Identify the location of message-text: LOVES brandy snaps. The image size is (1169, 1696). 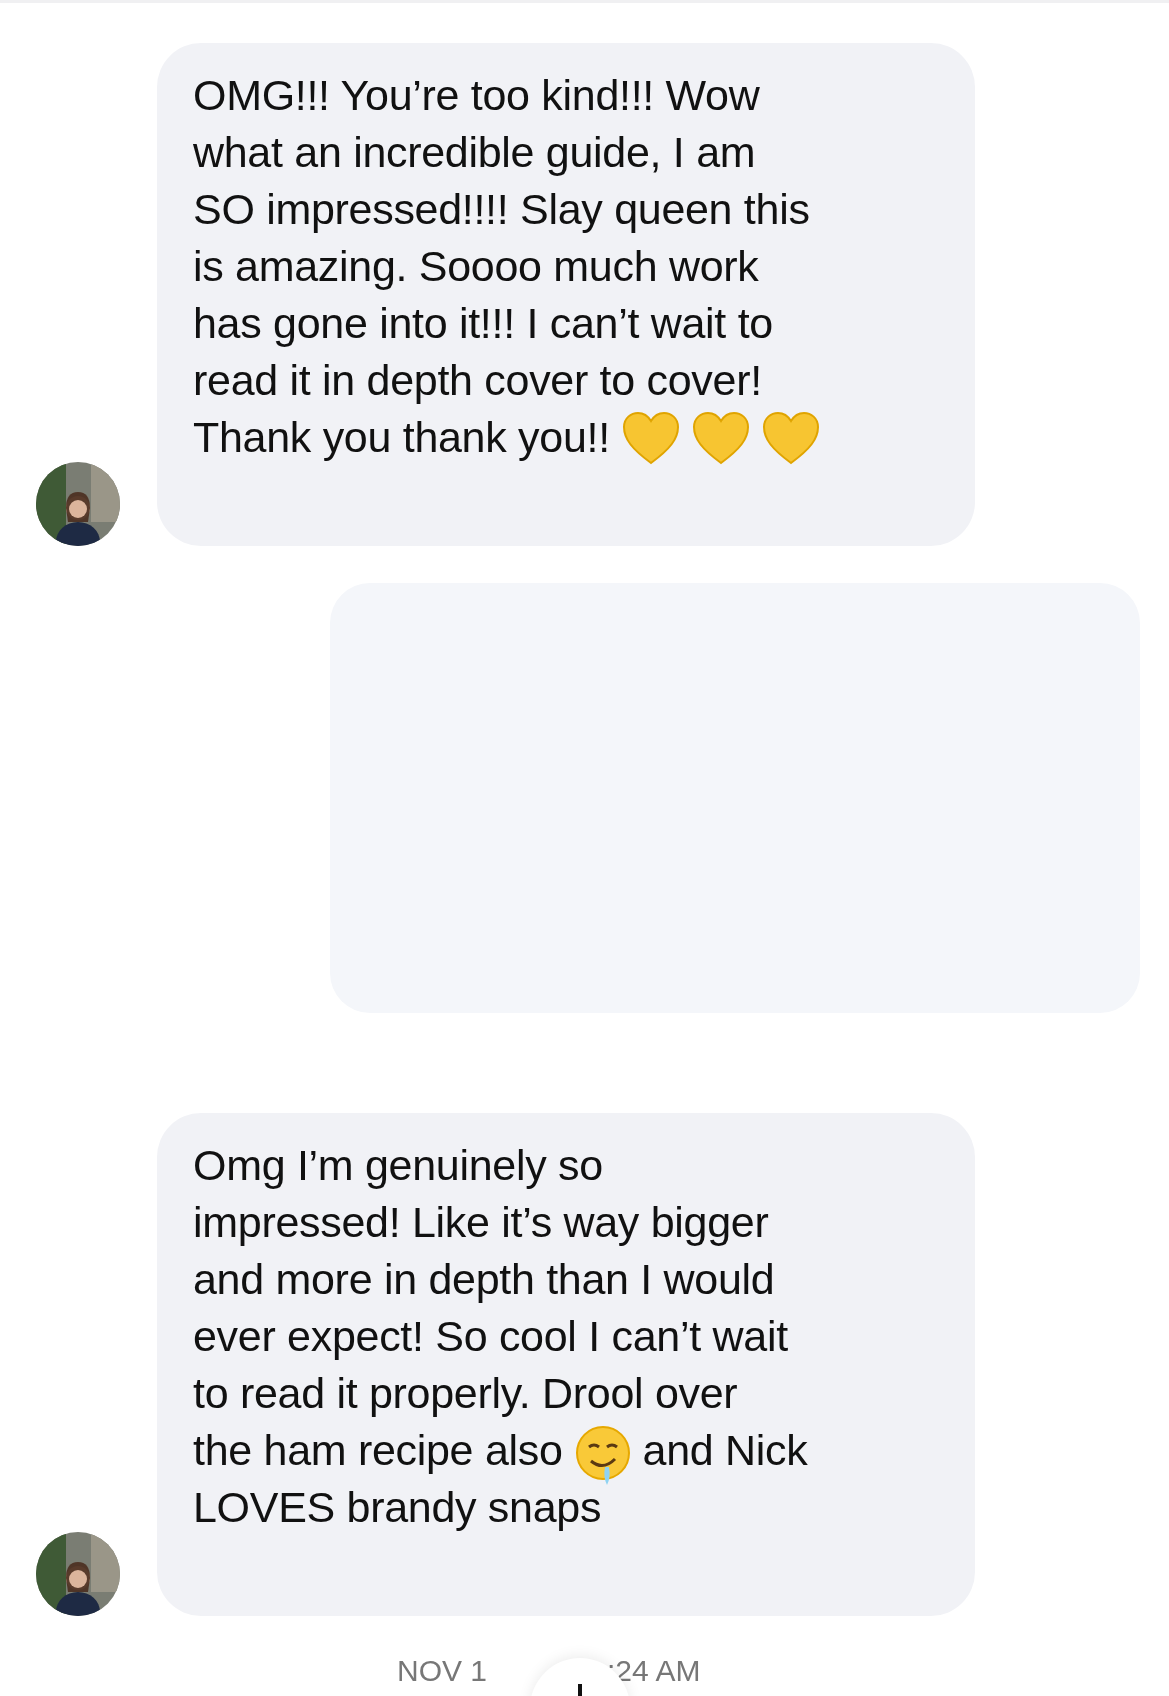
(397, 1507).